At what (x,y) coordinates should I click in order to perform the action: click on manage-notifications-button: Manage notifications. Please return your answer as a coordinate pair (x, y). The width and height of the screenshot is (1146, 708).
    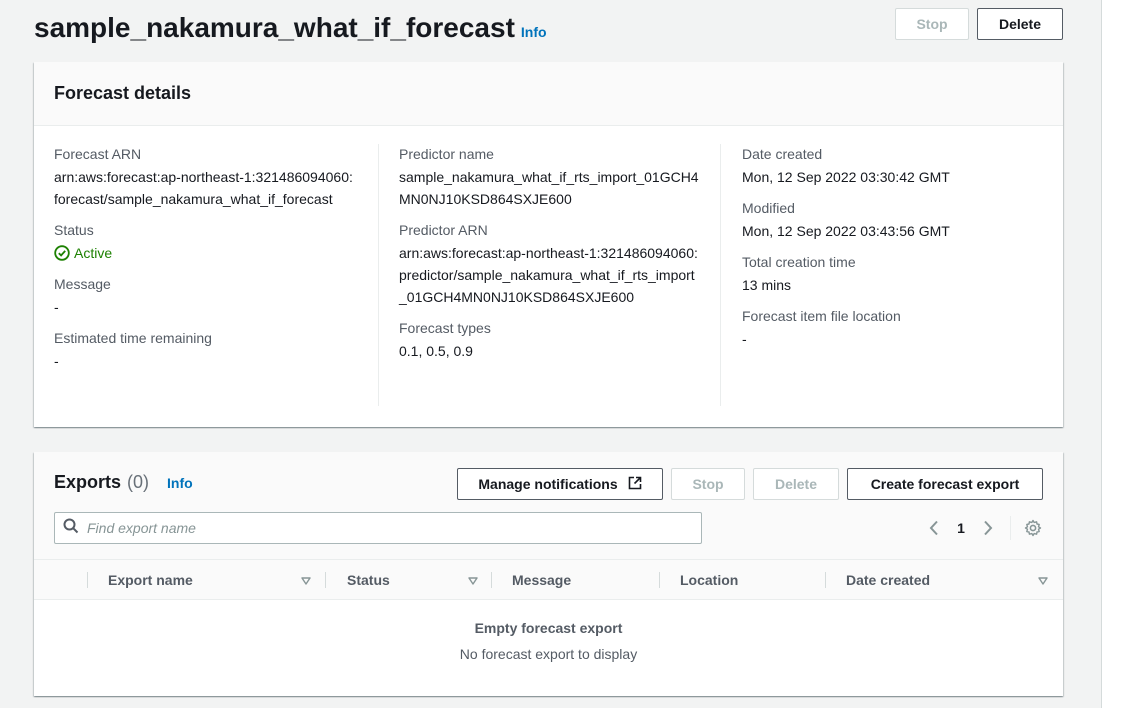
    Looking at the image, I should click on (560, 484).